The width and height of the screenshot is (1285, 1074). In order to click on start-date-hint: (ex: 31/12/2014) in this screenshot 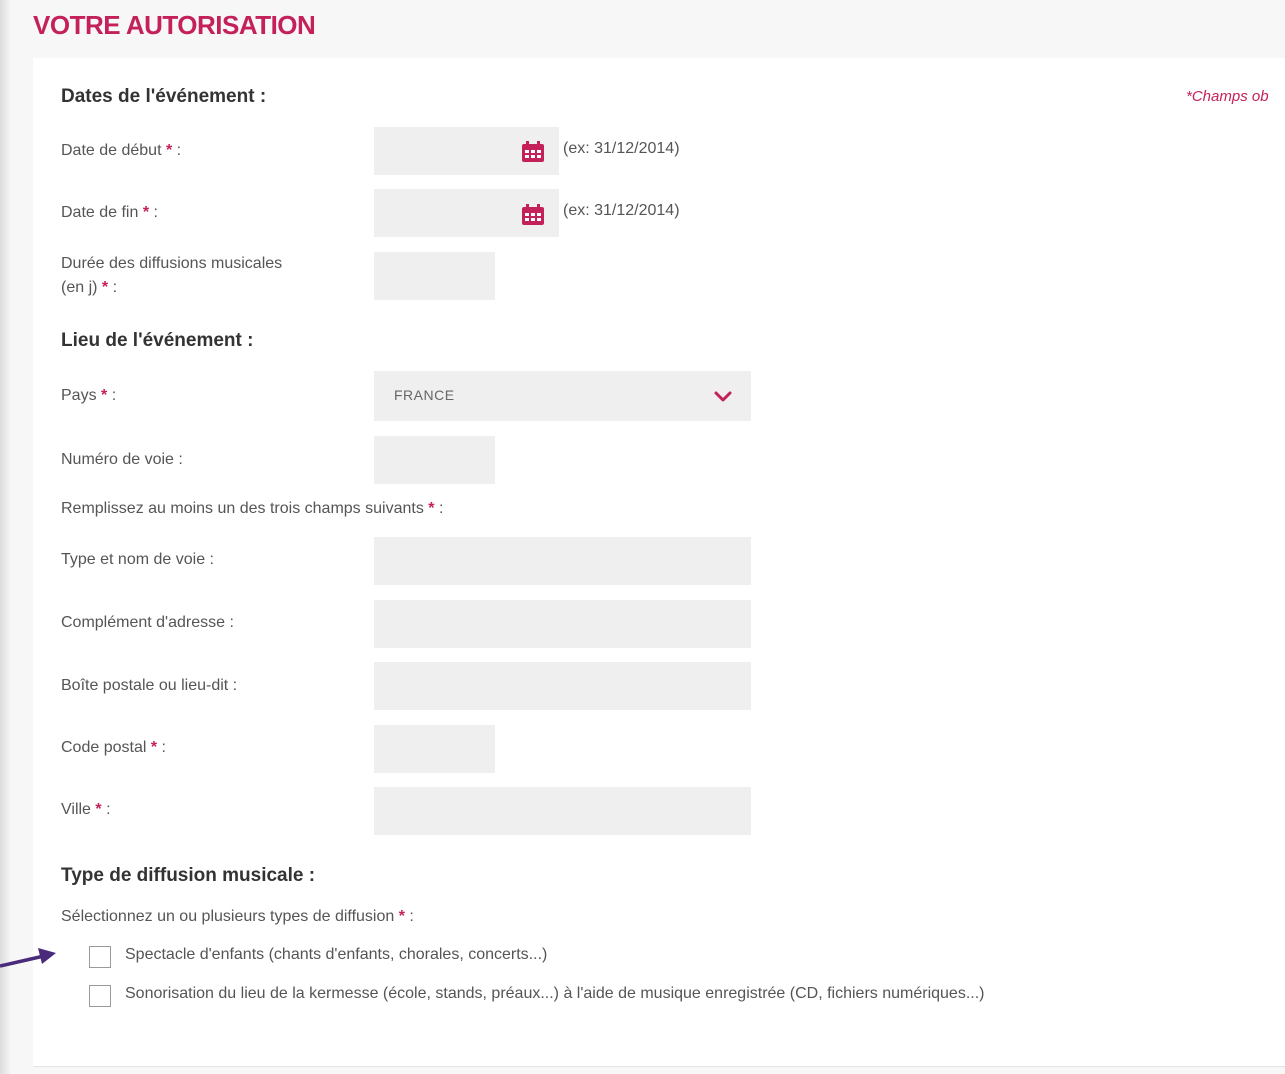, I will do `click(621, 148)`.